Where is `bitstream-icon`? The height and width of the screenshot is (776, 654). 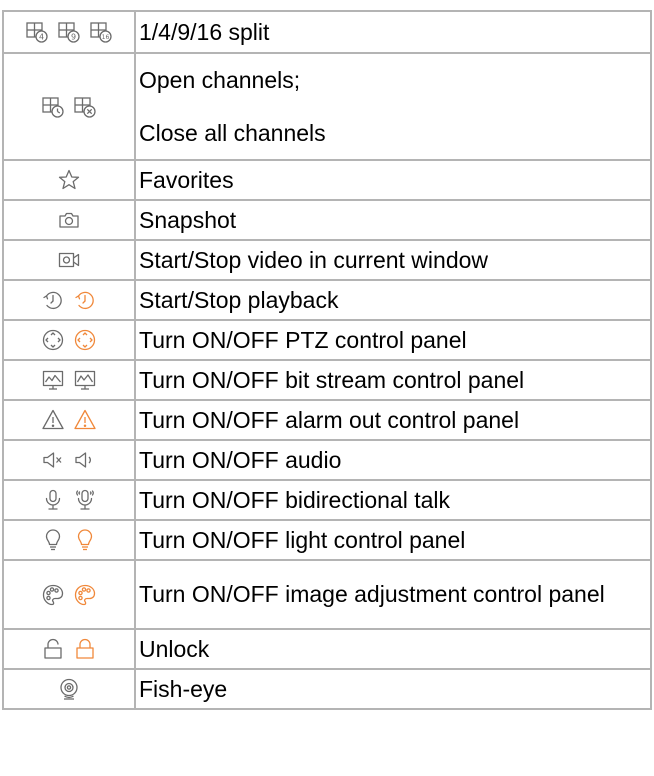
bitstream-icon is located at coordinates (53, 380).